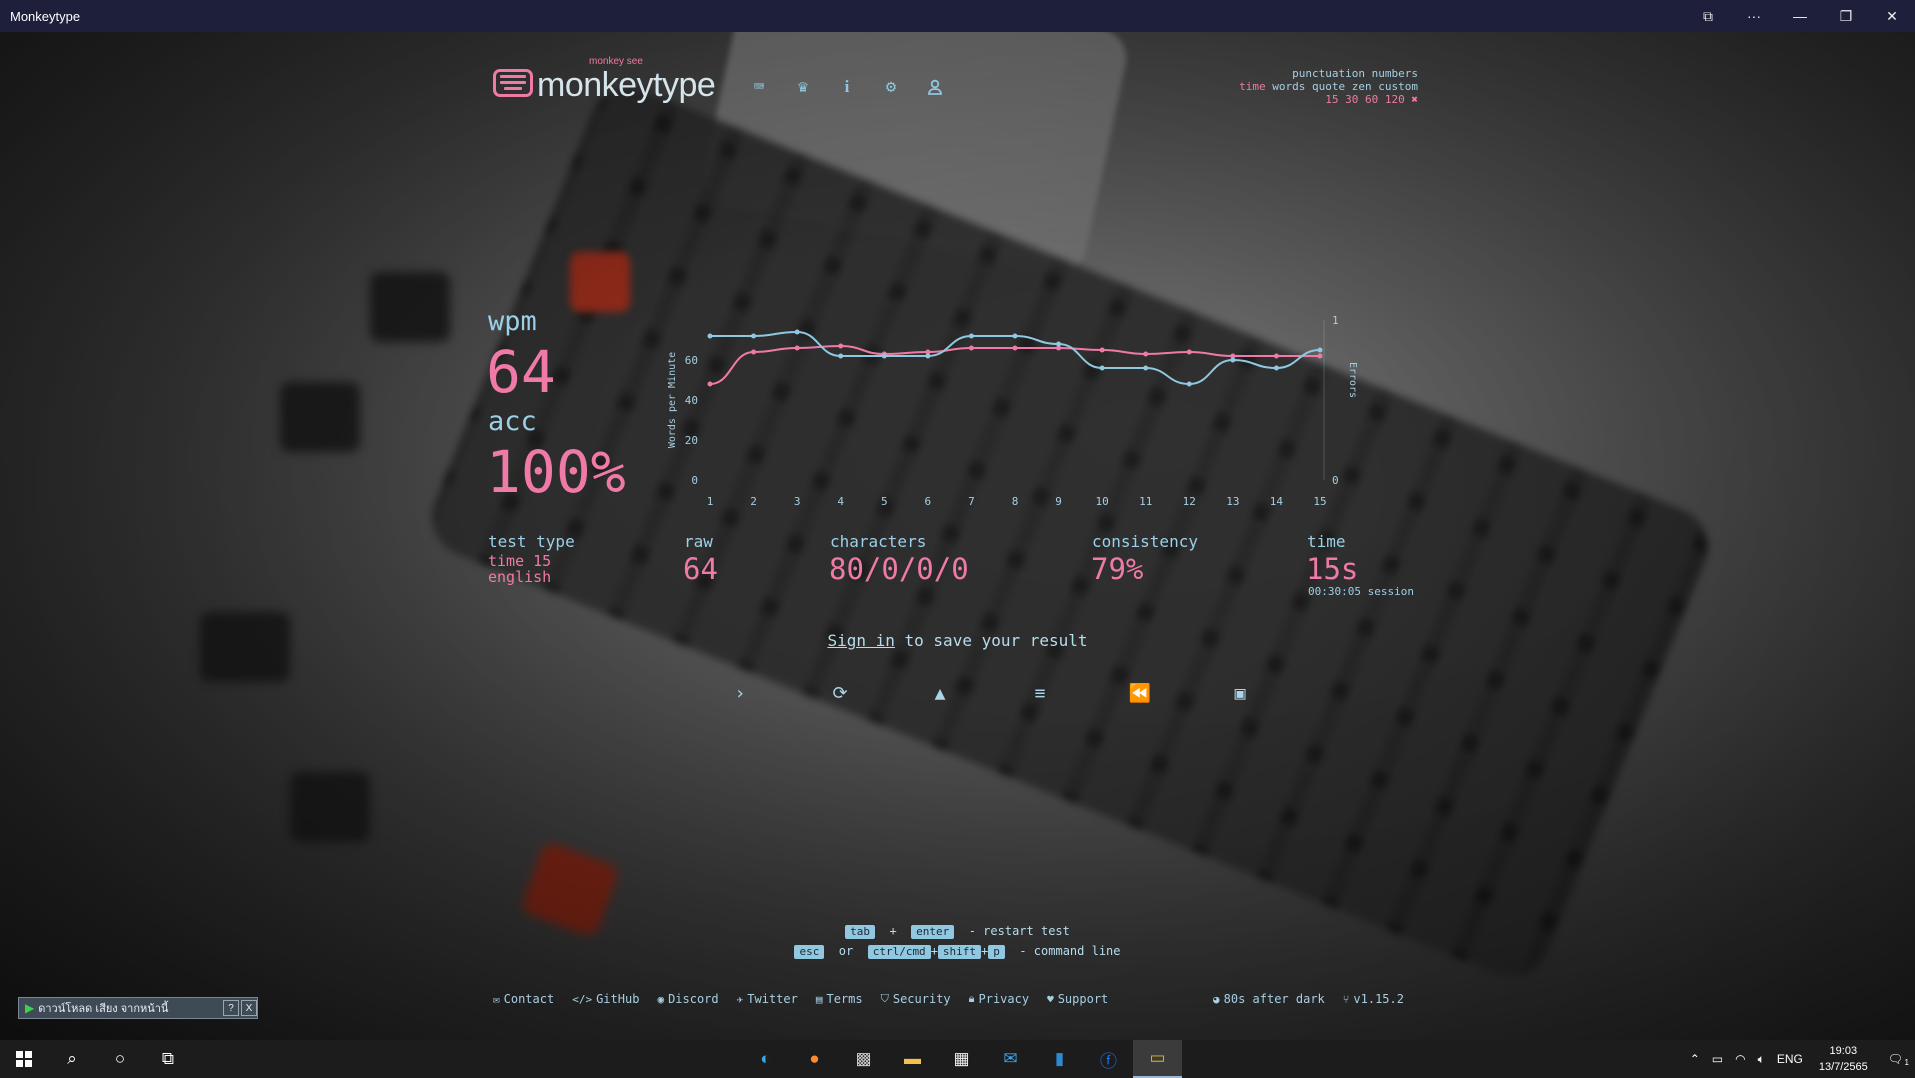 The width and height of the screenshot is (1915, 1078). Describe the element at coordinates (531, 541) in the screenshot. I see `test-type-label: test type` at that location.